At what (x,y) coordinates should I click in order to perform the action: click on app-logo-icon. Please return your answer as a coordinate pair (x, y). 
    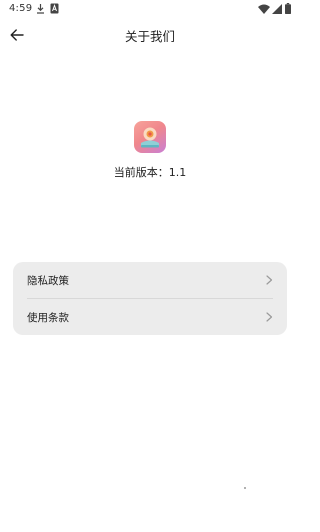
    Looking at the image, I should click on (150, 137).